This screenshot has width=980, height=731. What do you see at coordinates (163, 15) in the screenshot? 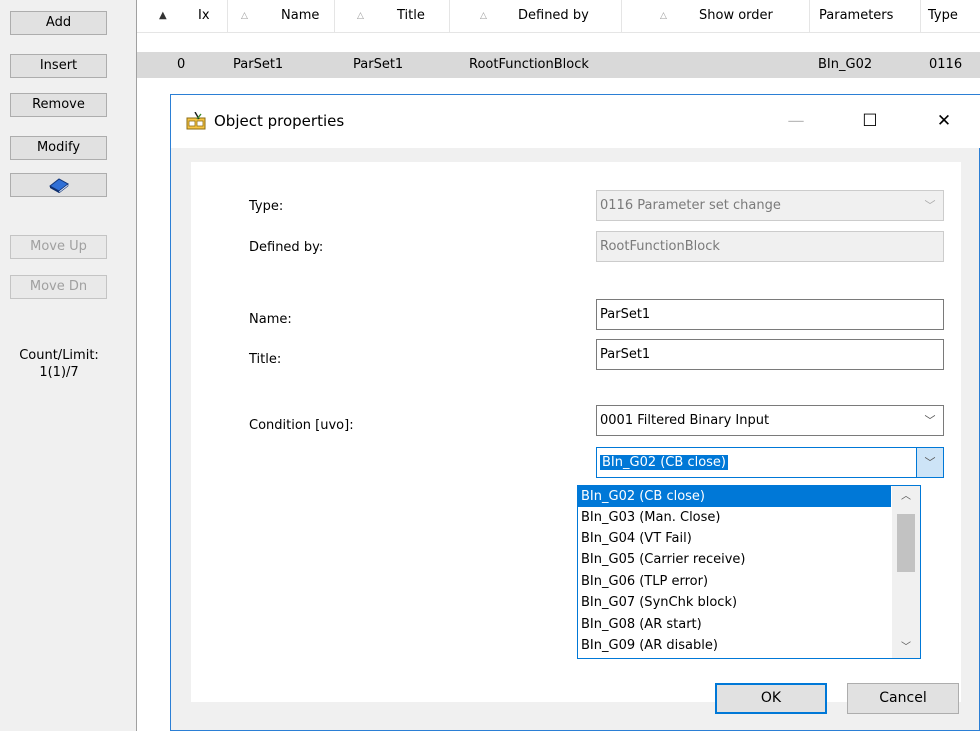
I see `sort-asc-icon: ▲` at bounding box center [163, 15].